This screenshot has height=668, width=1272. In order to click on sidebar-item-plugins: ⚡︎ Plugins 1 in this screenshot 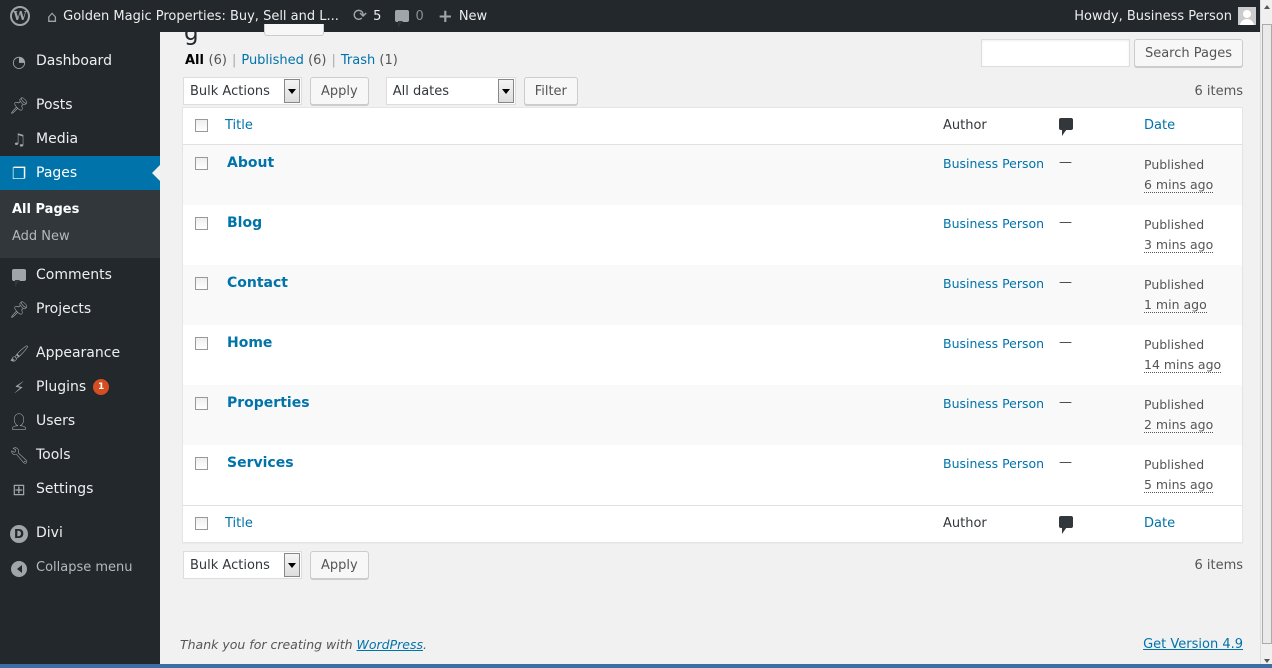, I will do `click(80, 387)`.